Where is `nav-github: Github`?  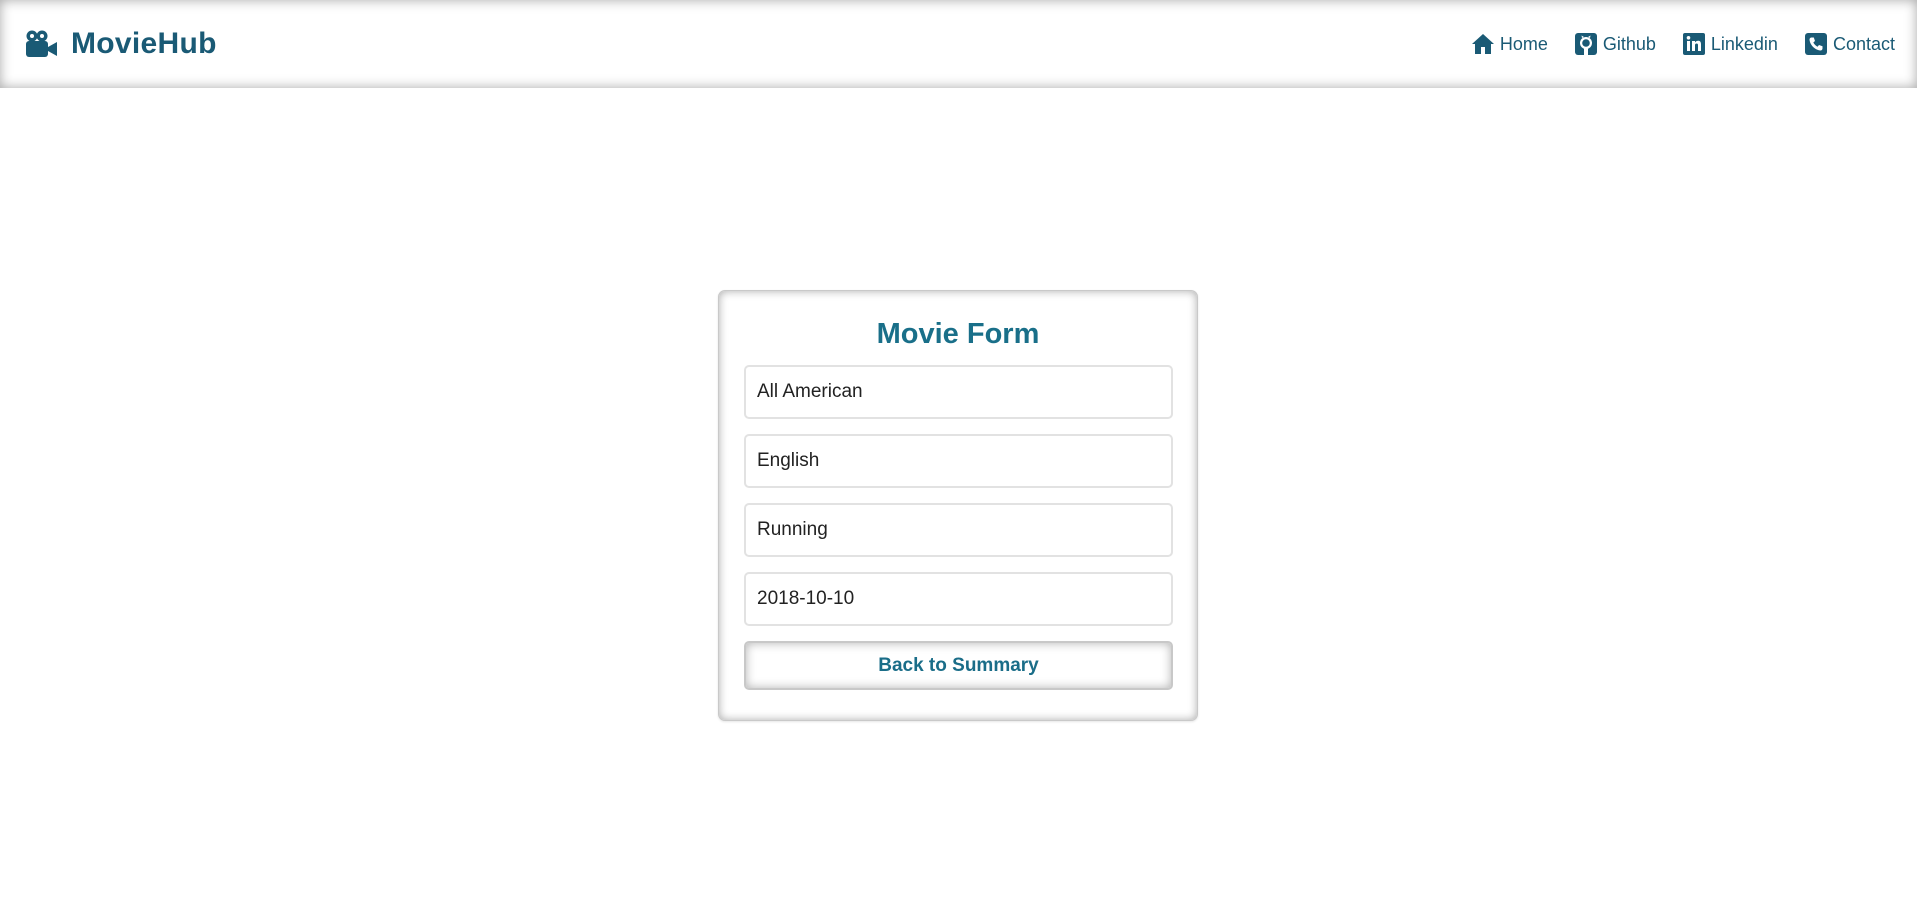 nav-github: Github is located at coordinates (1615, 44).